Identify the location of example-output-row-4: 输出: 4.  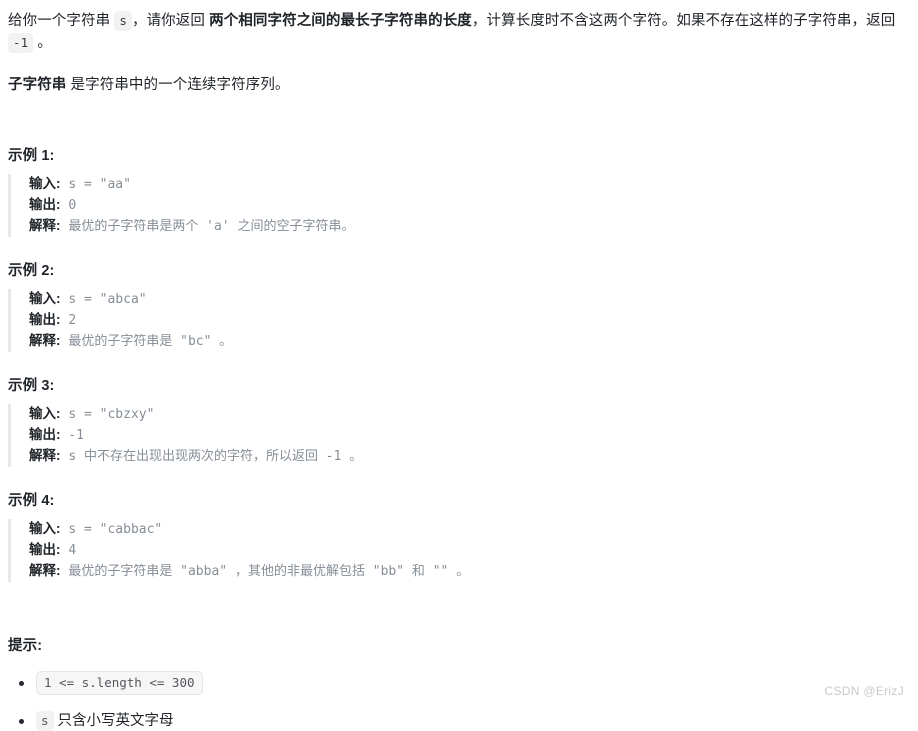
(468, 550).